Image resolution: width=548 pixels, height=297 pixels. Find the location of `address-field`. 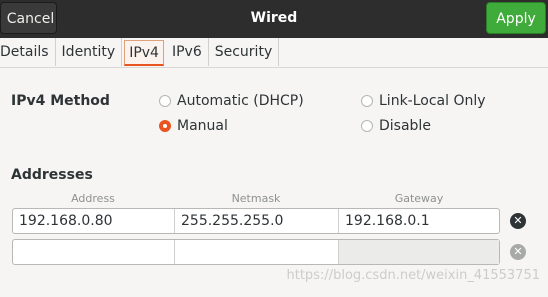

address-field is located at coordinates (94, 252).